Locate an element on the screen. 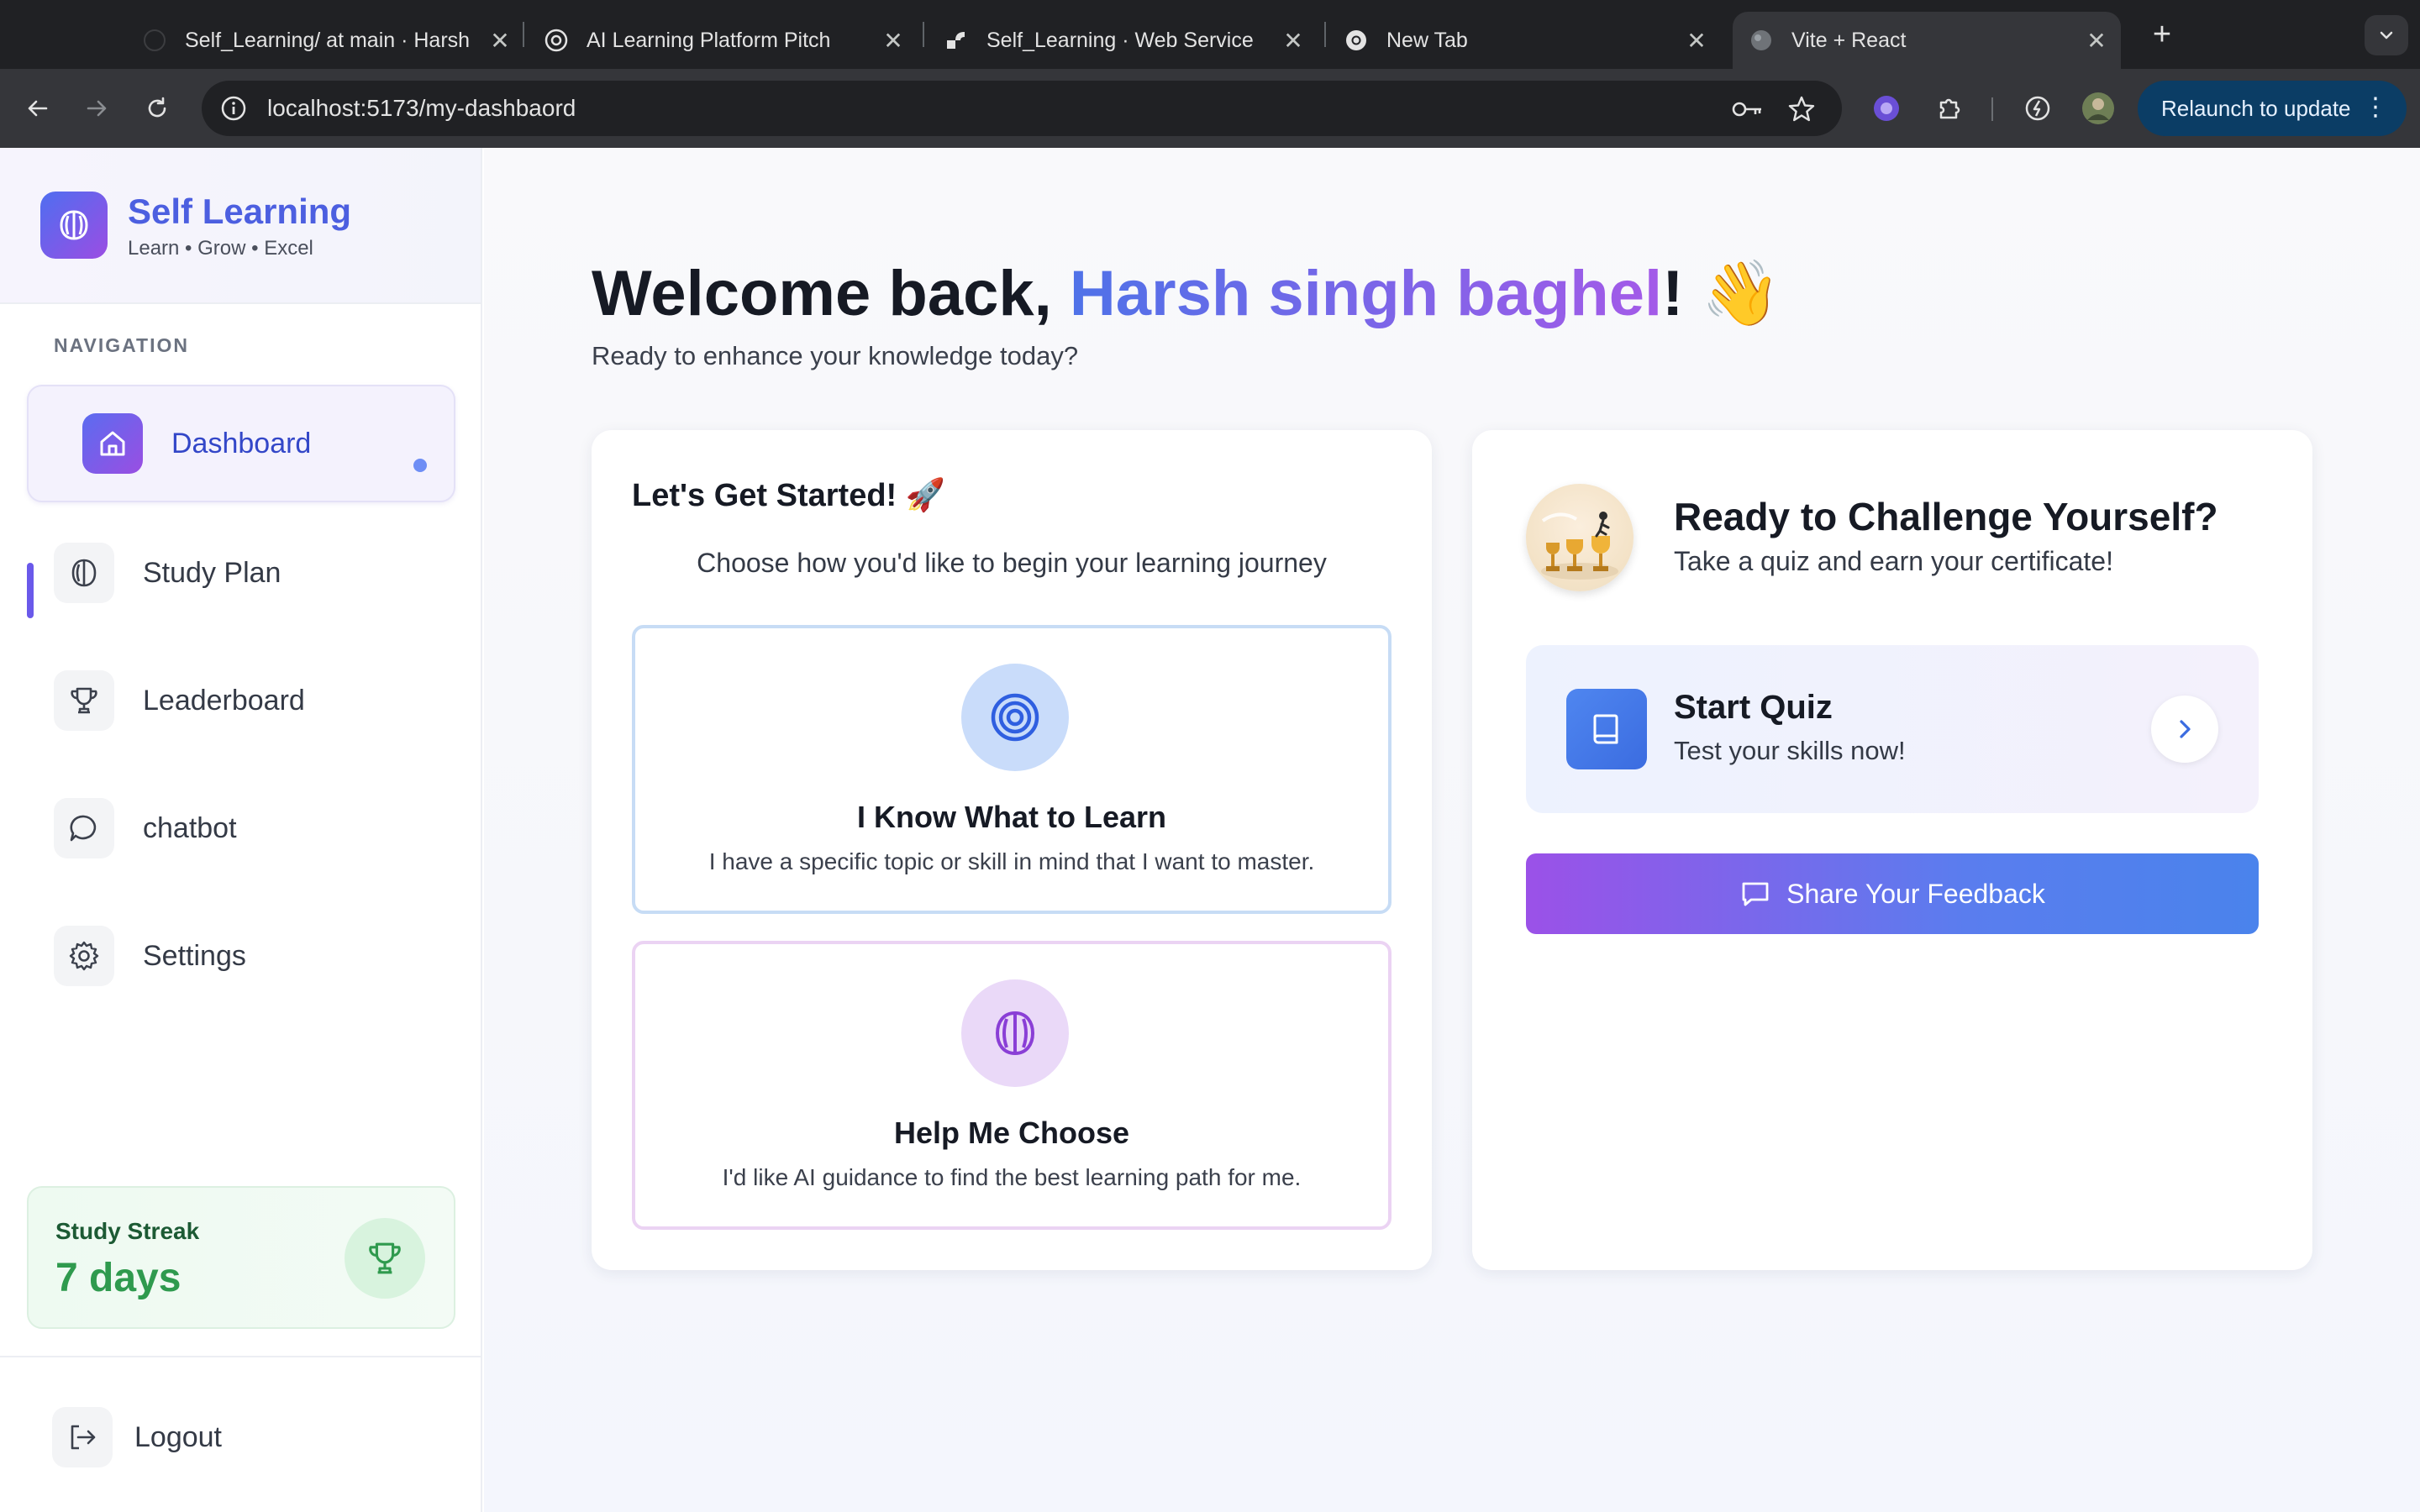  logout-label: Logout is located at coordinates (178, 1436).